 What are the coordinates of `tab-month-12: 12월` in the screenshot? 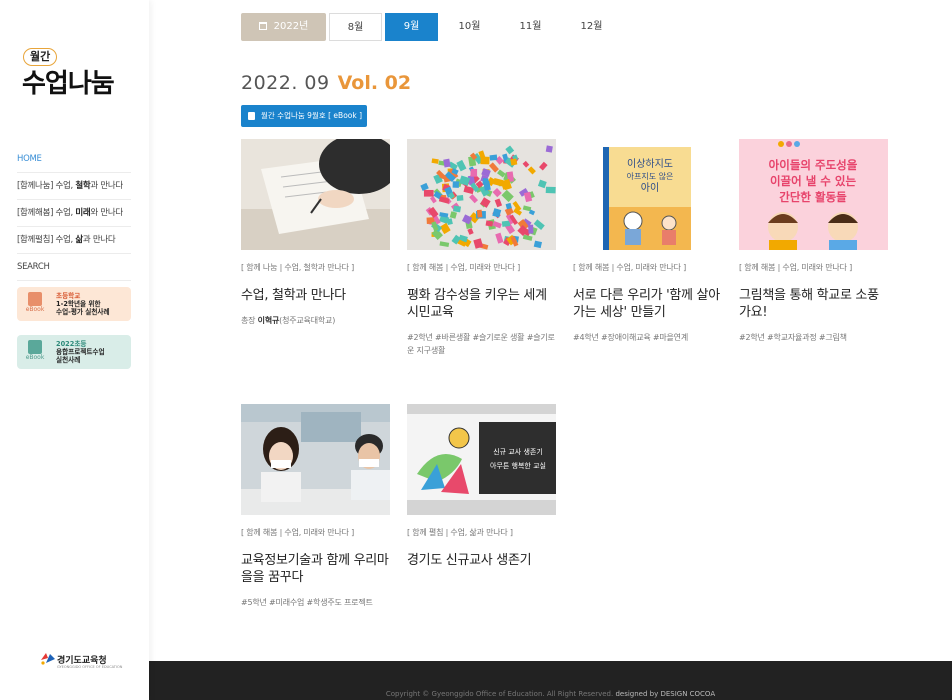 It's located at (591, 27).